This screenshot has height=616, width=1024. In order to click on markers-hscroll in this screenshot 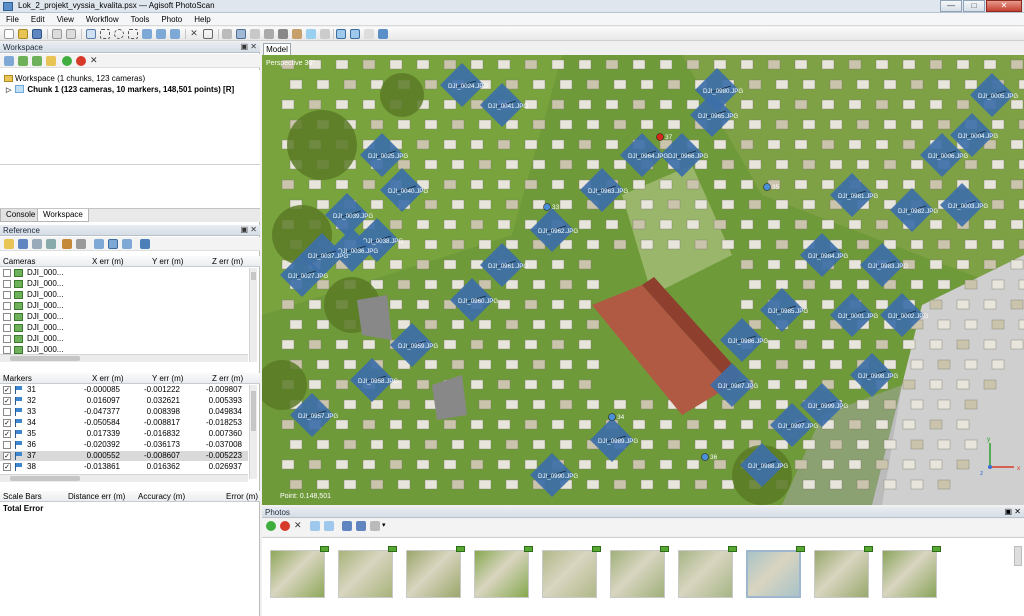, I will do `click(124, 478)`.